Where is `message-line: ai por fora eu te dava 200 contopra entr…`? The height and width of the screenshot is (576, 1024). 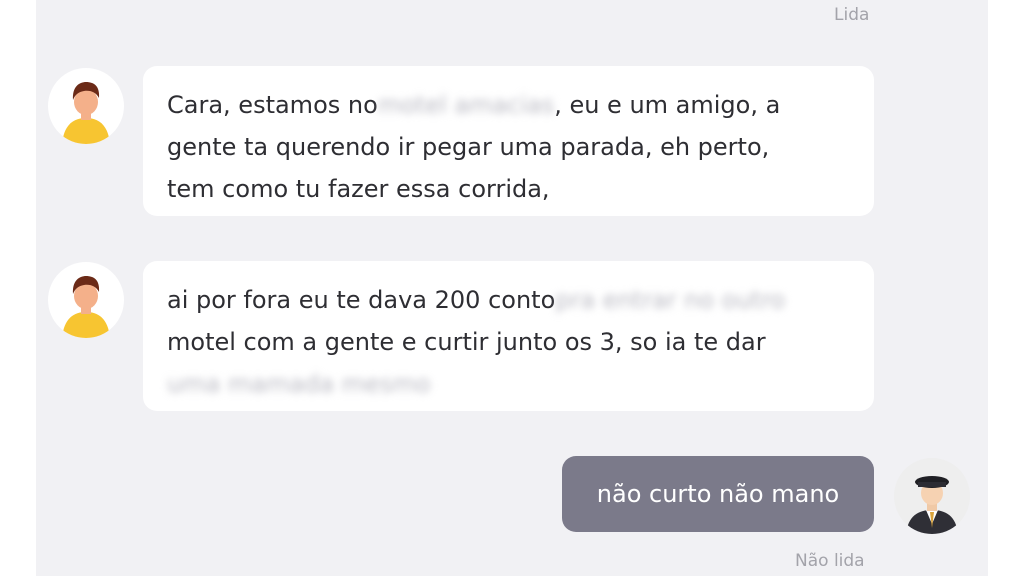
message-line: ai por fora eu te dava 200 contopra entr… is located at coordinates (510, 300).